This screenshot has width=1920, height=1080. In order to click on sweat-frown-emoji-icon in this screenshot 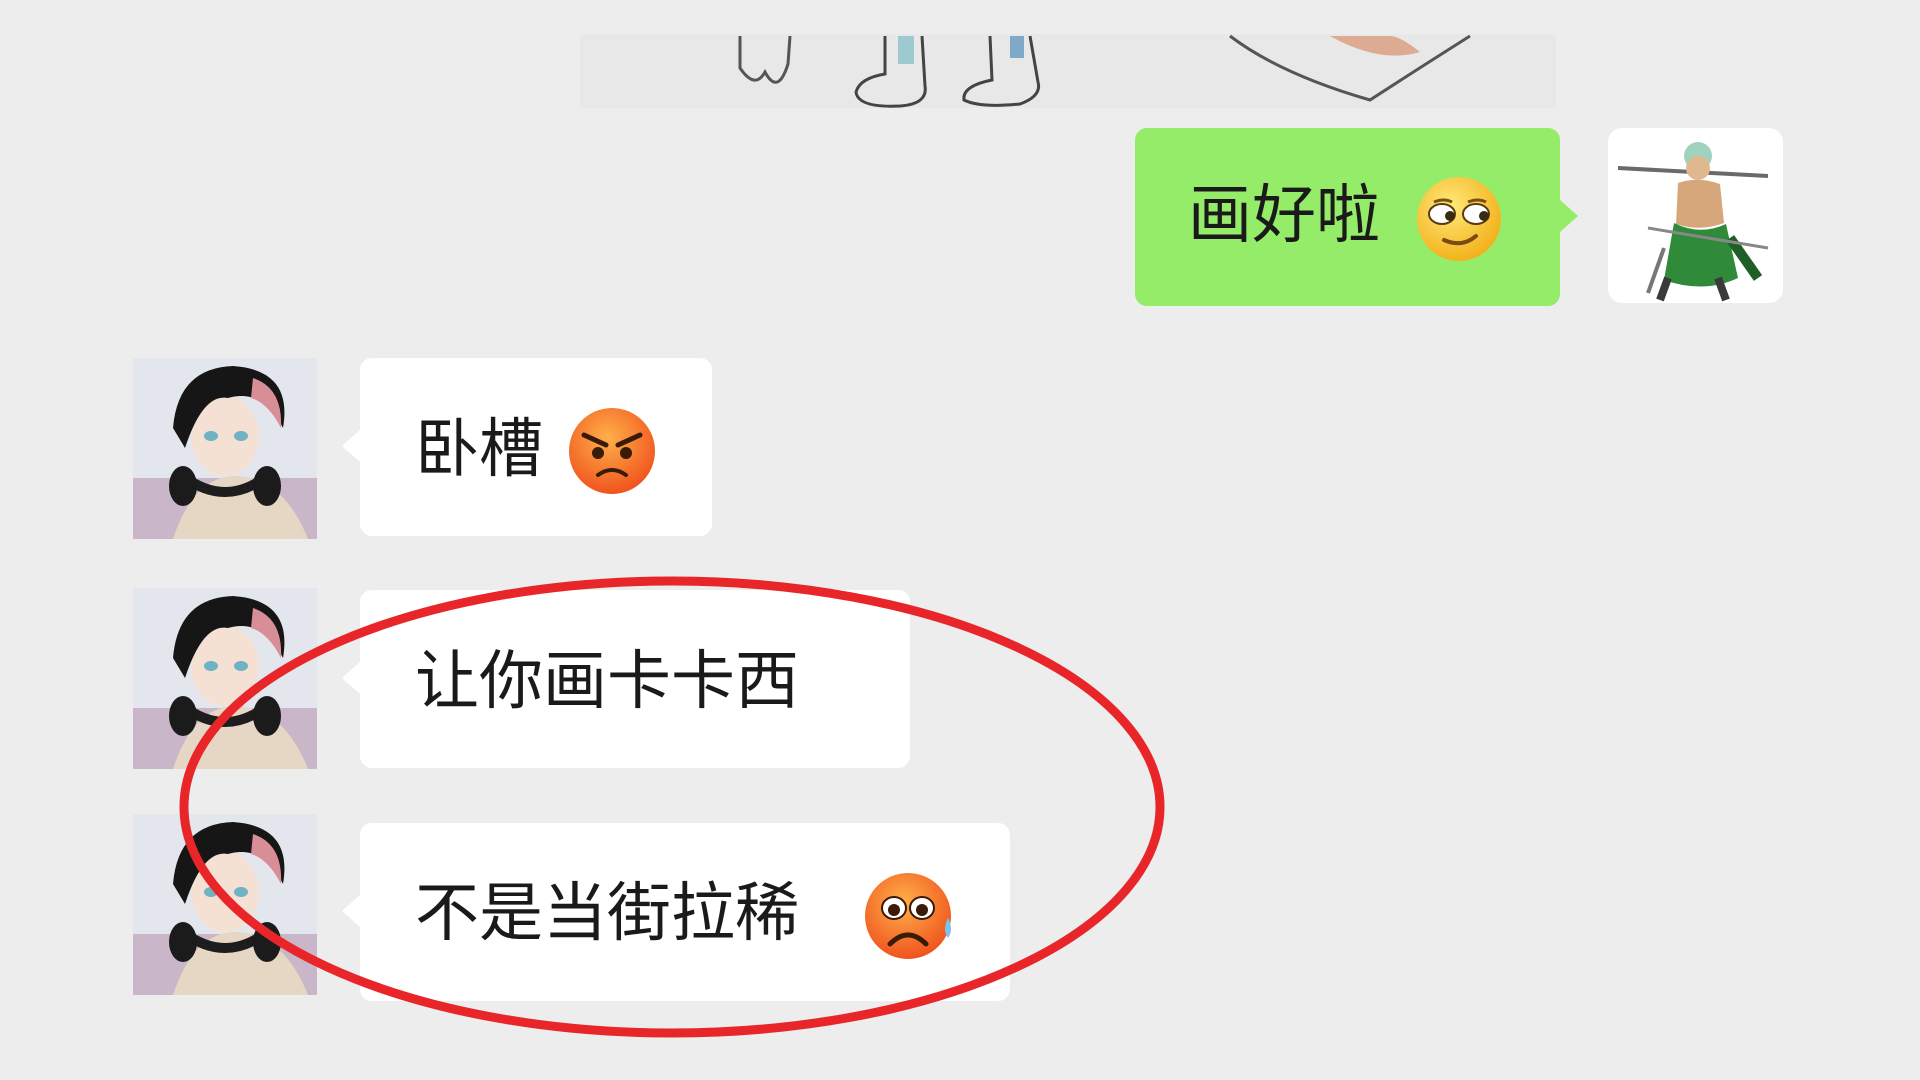, I will do `click(910, 918)`.